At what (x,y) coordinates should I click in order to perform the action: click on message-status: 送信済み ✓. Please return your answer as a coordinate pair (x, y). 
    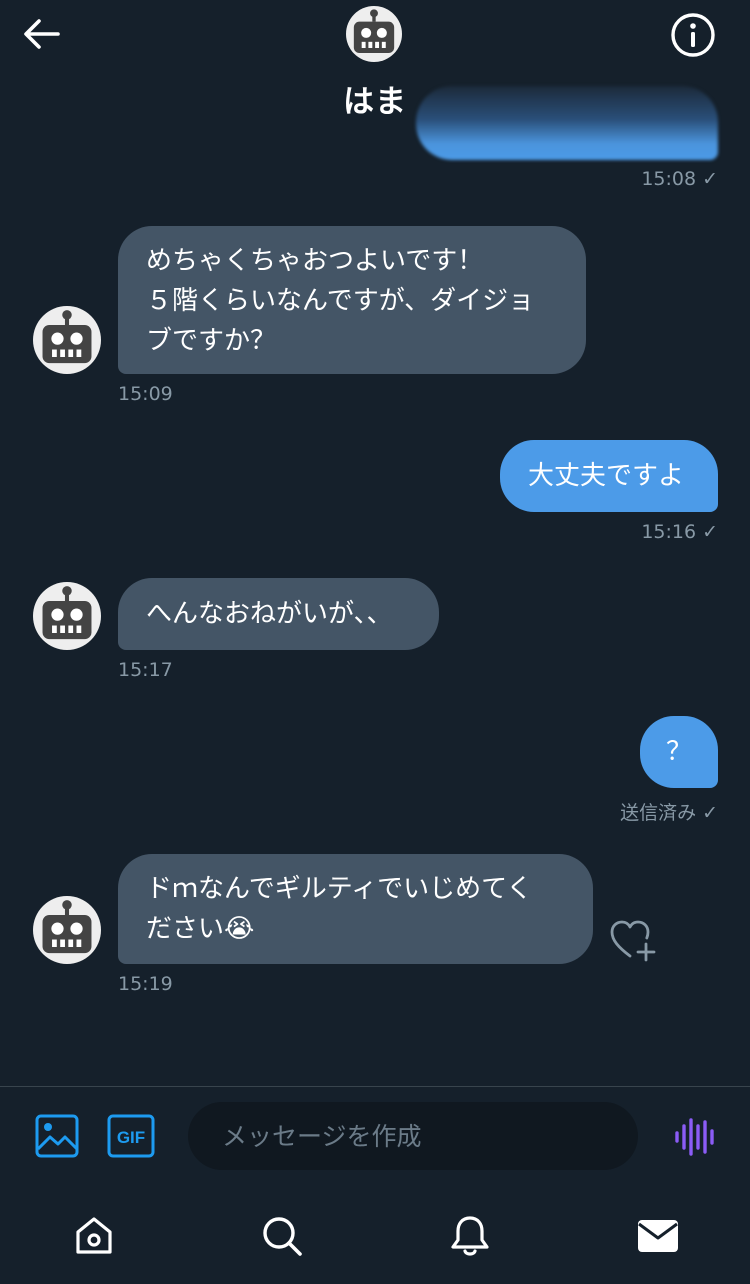
    Looking at the image, I should click on (669, 813).